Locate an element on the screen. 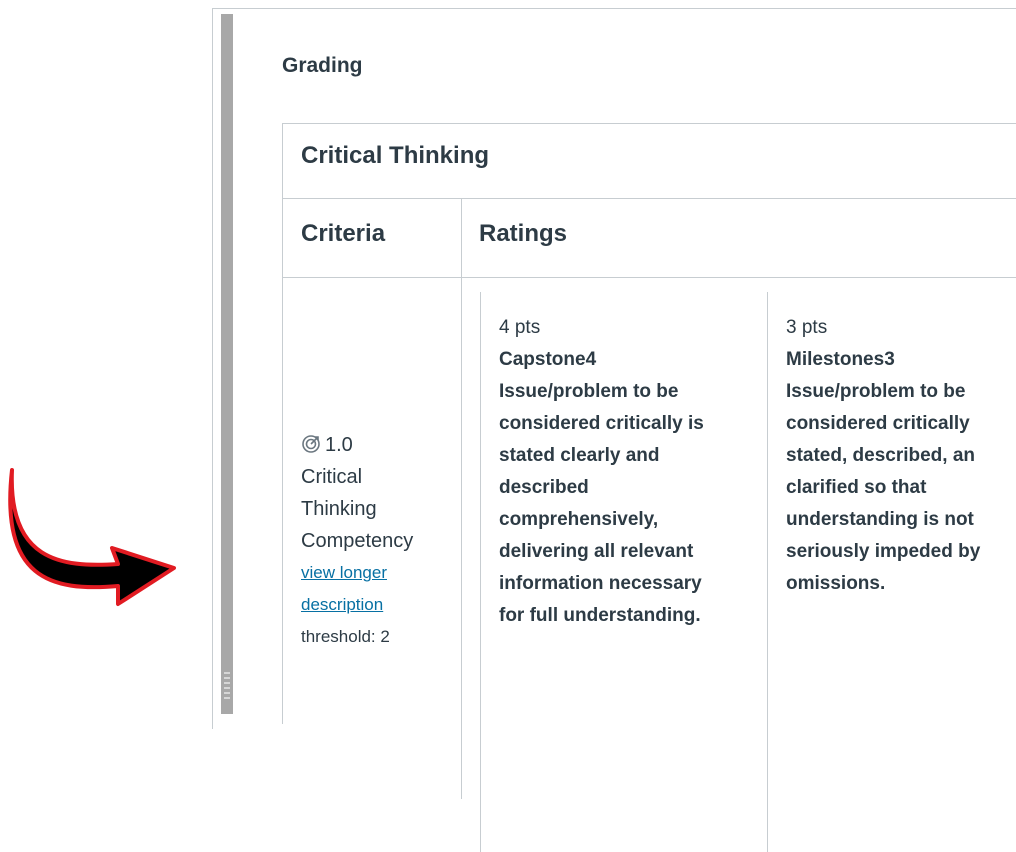 This screenshot has width=1016, height=852. rubric-header-row: Criteria Ratings is located at coordinates (649, 238).